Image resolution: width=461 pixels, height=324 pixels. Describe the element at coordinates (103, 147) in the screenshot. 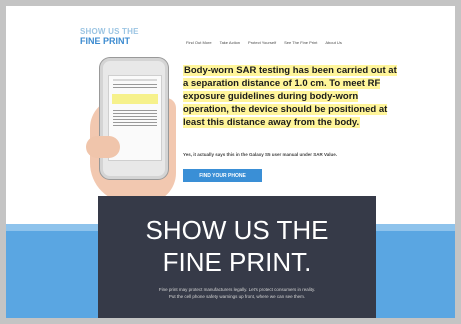

I see `thumb-shape` at that location.